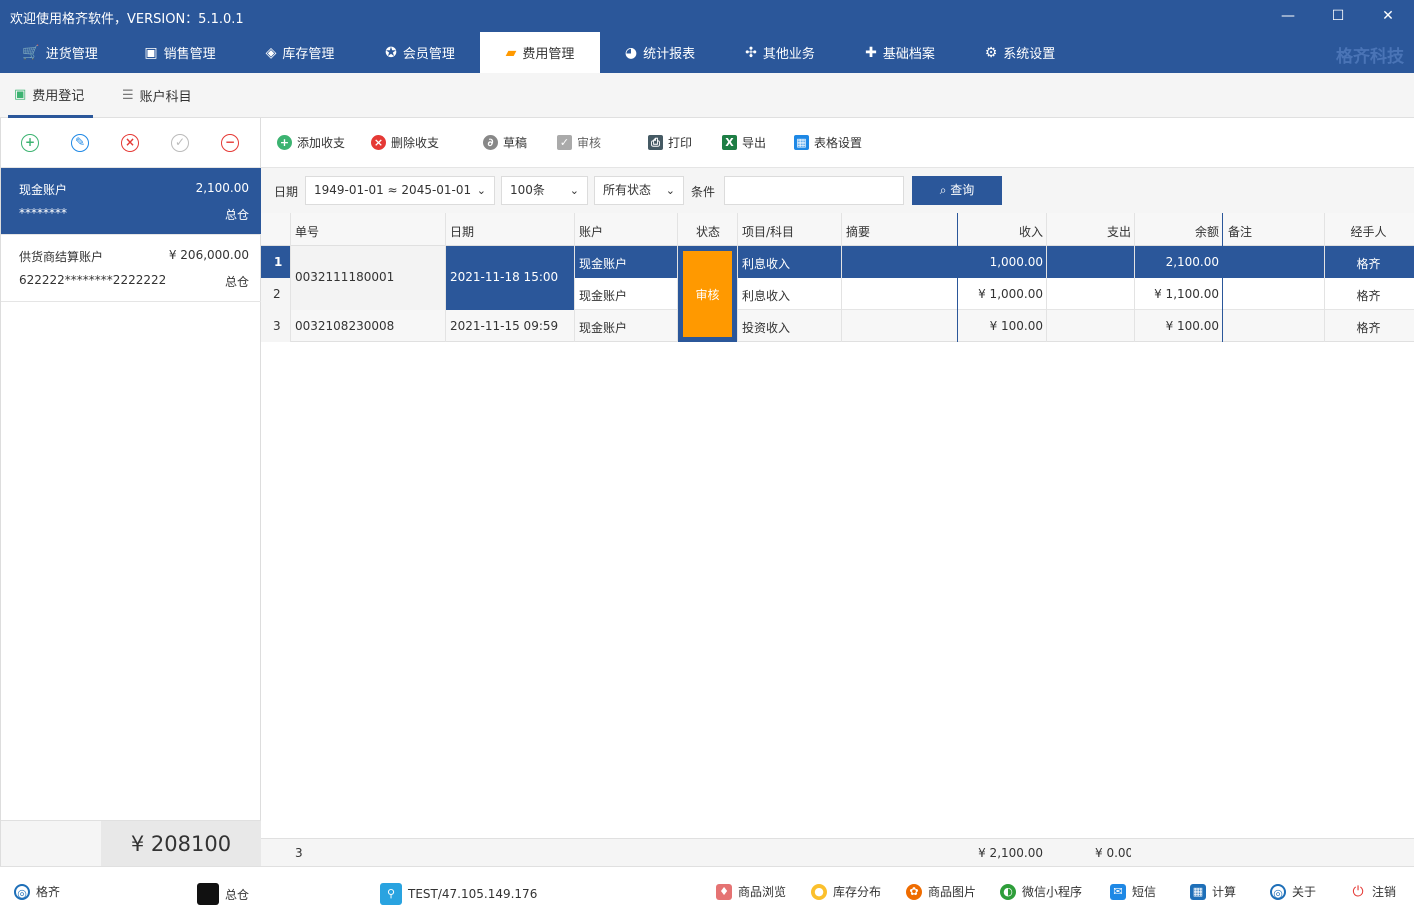 Image resolution: width=1414 pixels, height=917 pixels. What do you see at coordinates (1008, 891) in the screenshot?
I see `wechat-icon: ◐` at bounding box center [1008, 891].